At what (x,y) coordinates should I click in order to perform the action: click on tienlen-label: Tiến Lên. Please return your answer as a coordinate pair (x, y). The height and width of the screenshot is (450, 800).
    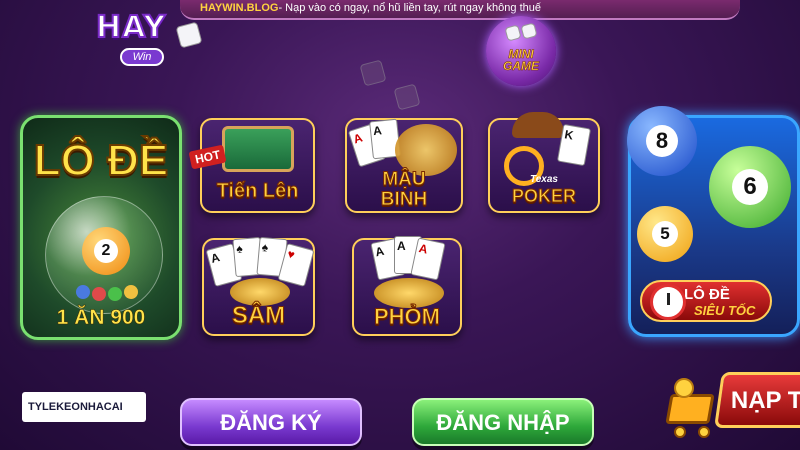
    Looking at the image, I should click on (257, 191).